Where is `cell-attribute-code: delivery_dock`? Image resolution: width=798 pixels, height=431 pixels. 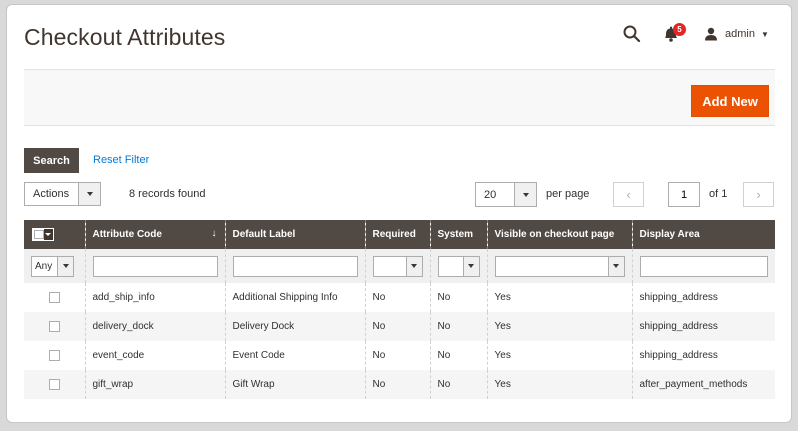 cell-attribute-code: delivery_dock is located at coordinates (154, 326).